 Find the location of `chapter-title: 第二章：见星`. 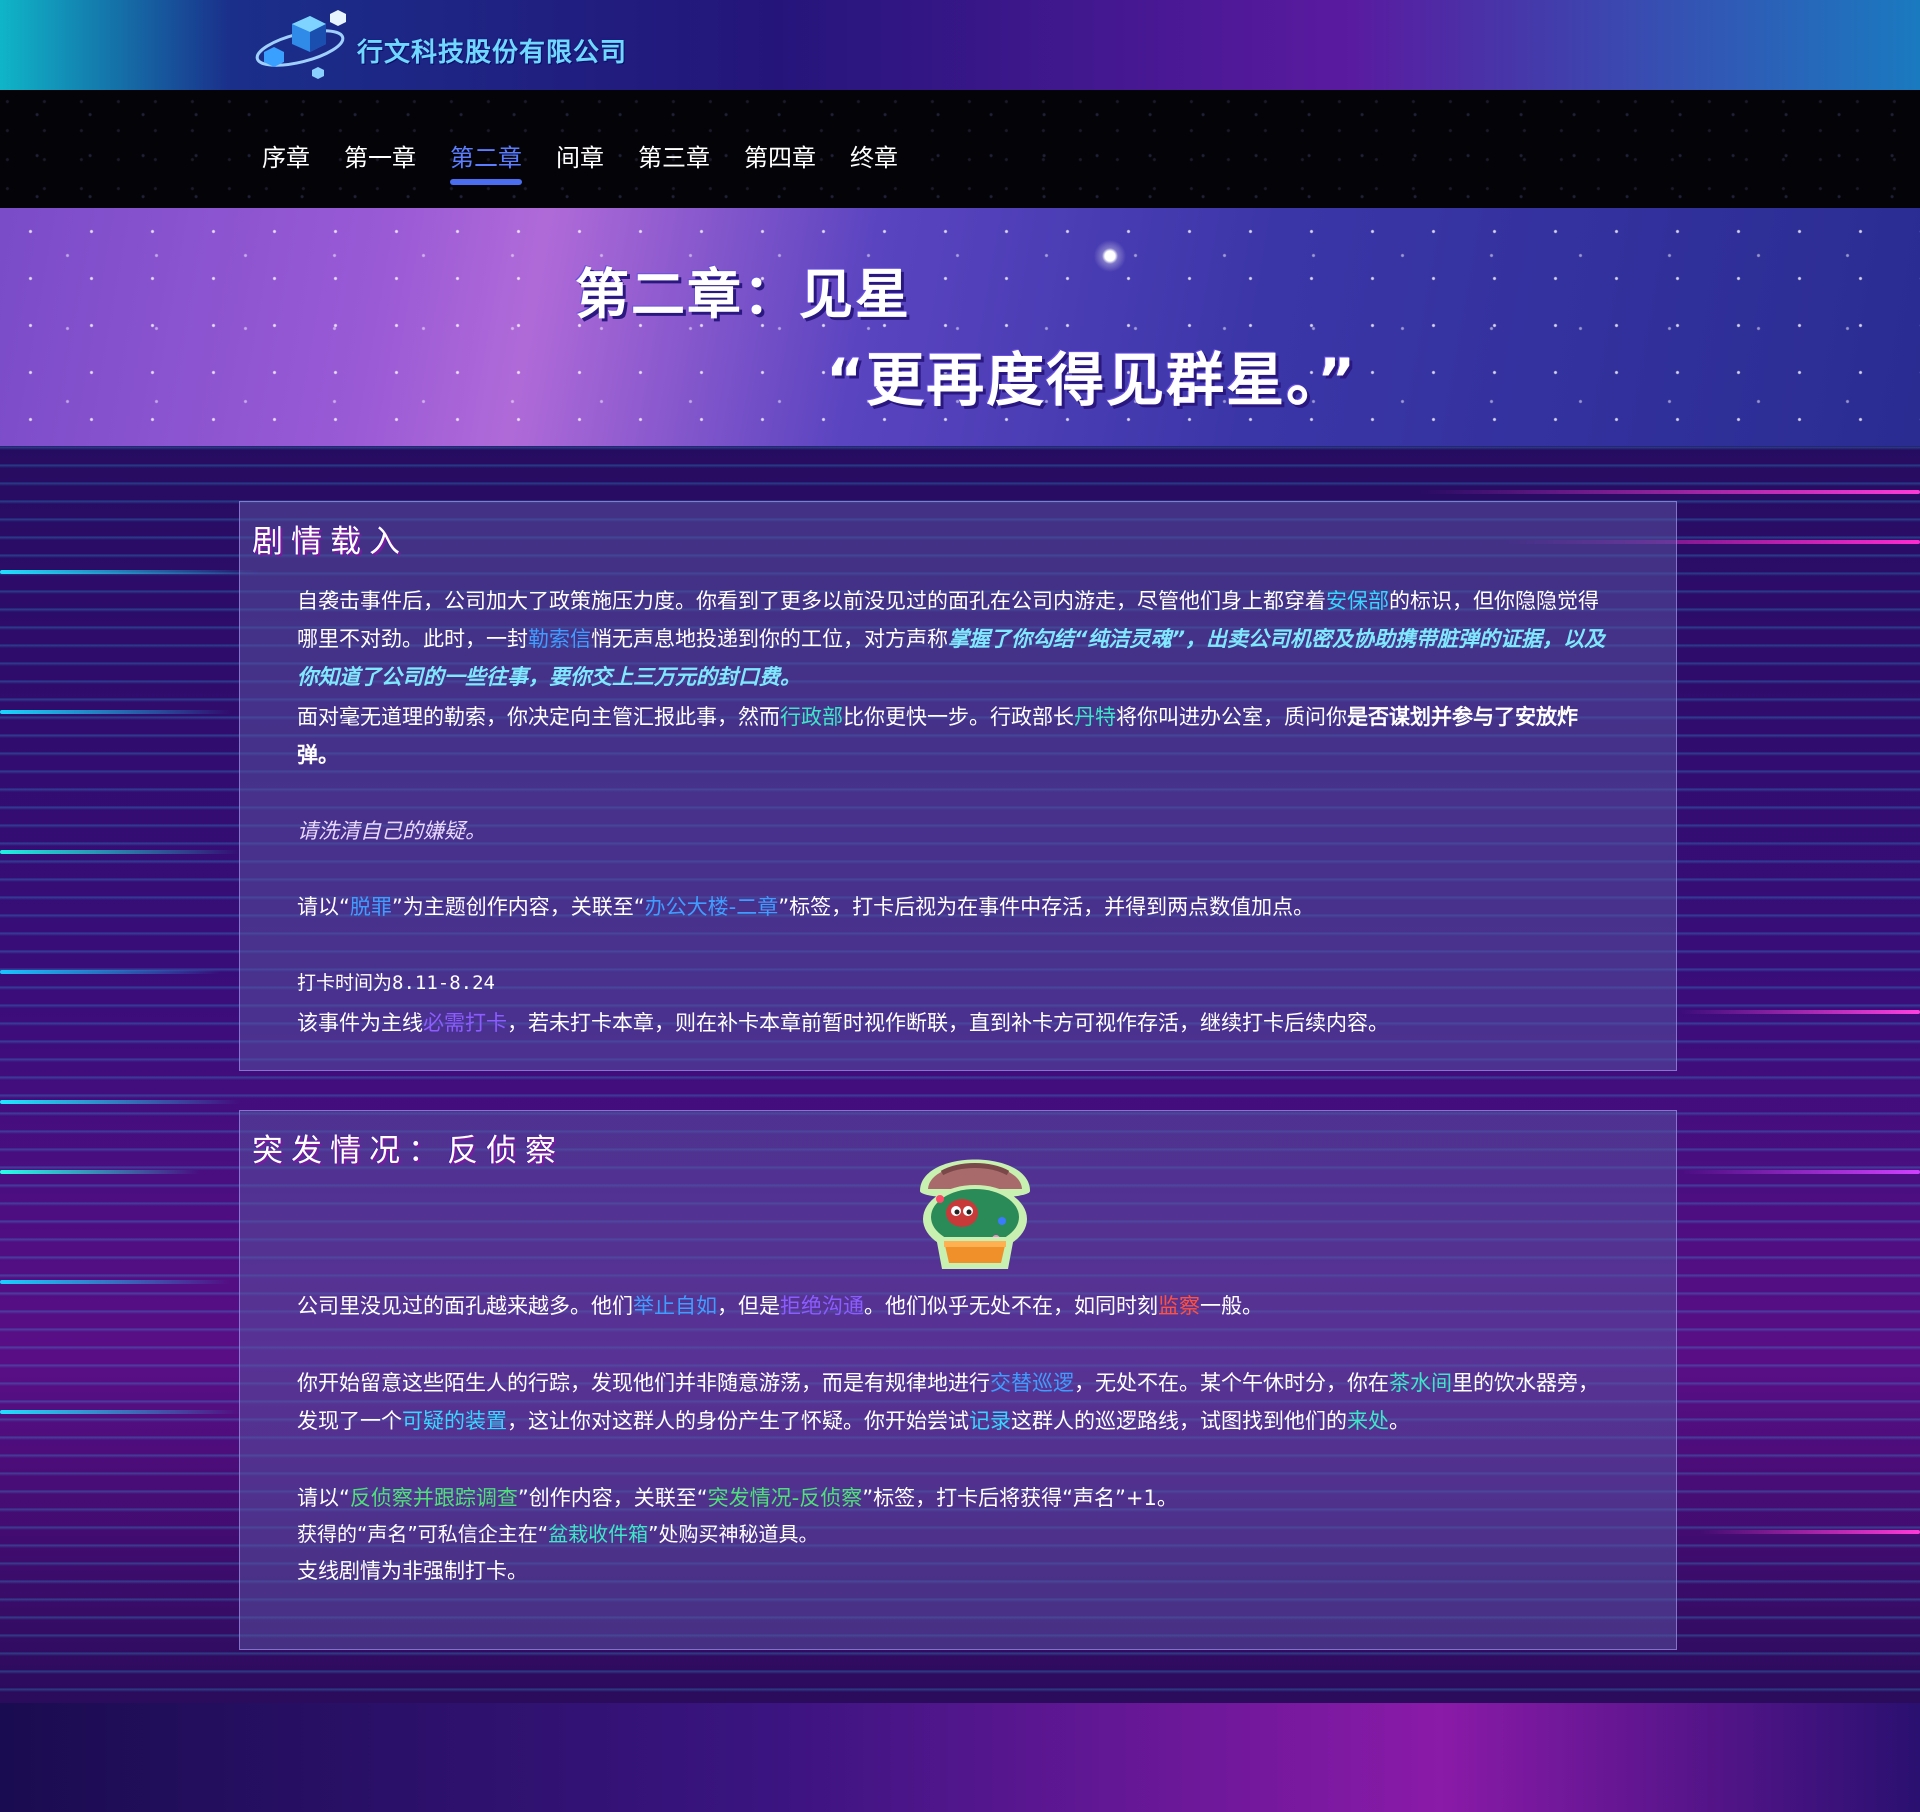

chapter-title: 第二章：见星 is located at coordinates (743, 294).